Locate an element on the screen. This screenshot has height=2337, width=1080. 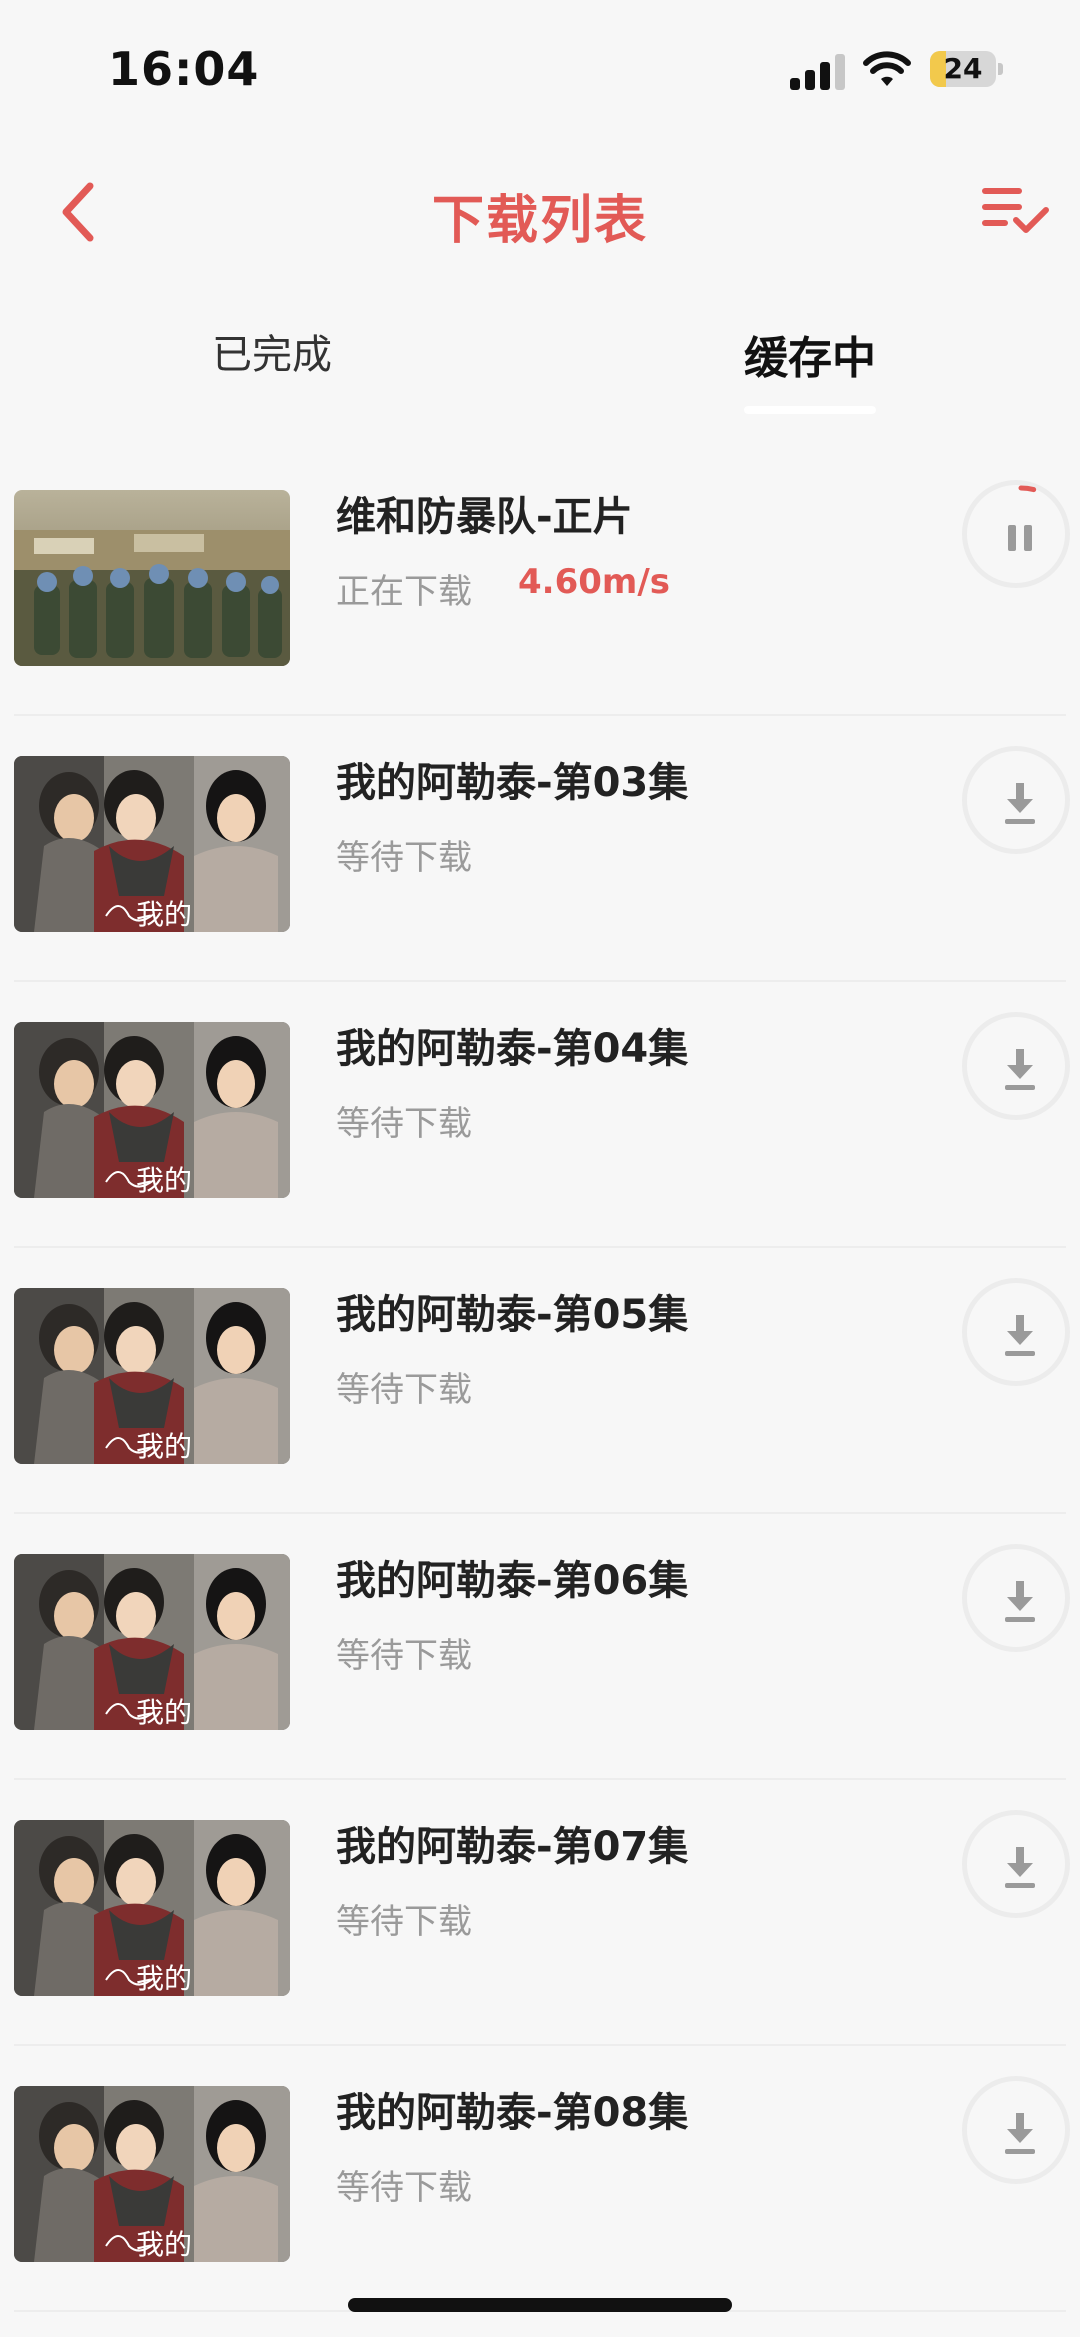
pause-button is located at coordinates (1016, 534).